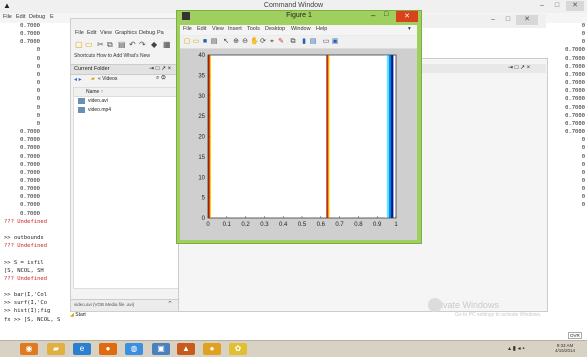 Image resolution: width=587 pixels, height=357 pixels. What do you see at coordinates (301, 29) in the screenshot?
I see `menu-window: Window` at bounding box center [301, 29].